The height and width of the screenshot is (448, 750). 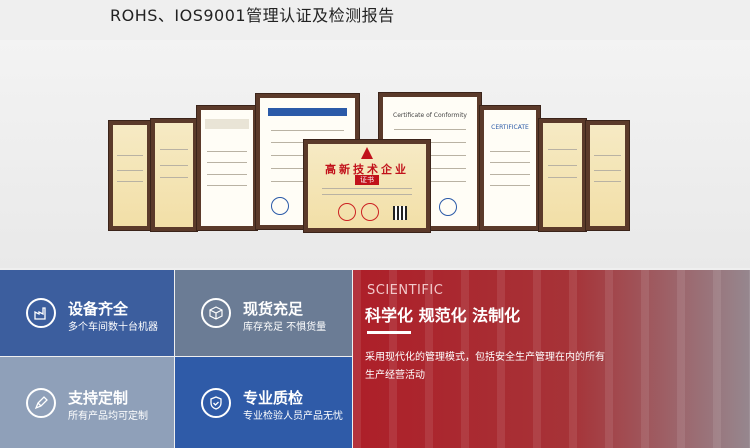 What do you see at coordinates (485, 366) in the screenshot?
I see `panel-body: 采用现代化的管理模式，包括安全生产管理在内的所有生产经营活动` at bounding box center [485, 366].